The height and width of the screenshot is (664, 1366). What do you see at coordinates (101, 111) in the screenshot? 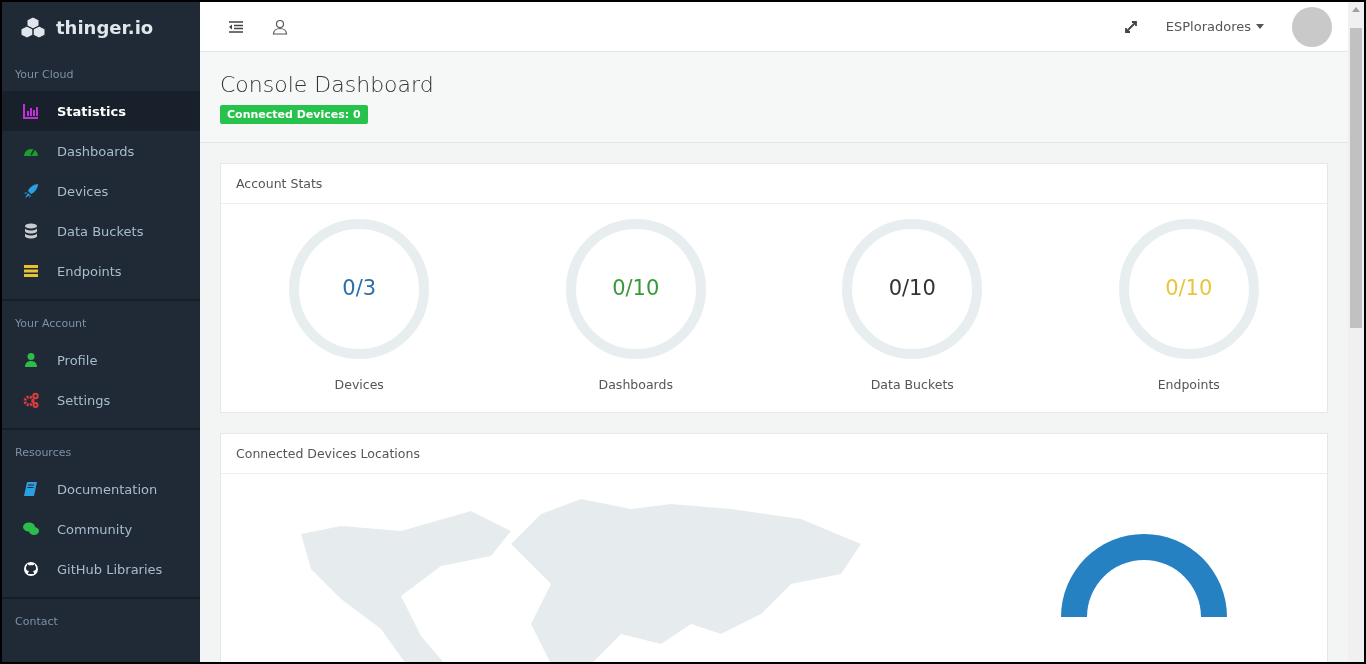
I see `nav-item: Statistics` at bounding box center [101, 111].